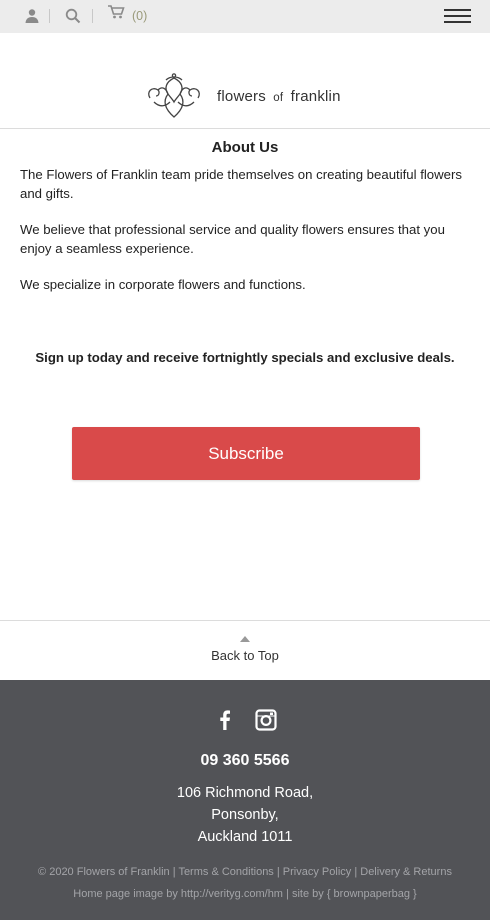 This screenshot has width=490, height=920. Describe the element at coordinates (245, 655) in the screenshot. I see `back-to-top-label: Back to Top` at that location.